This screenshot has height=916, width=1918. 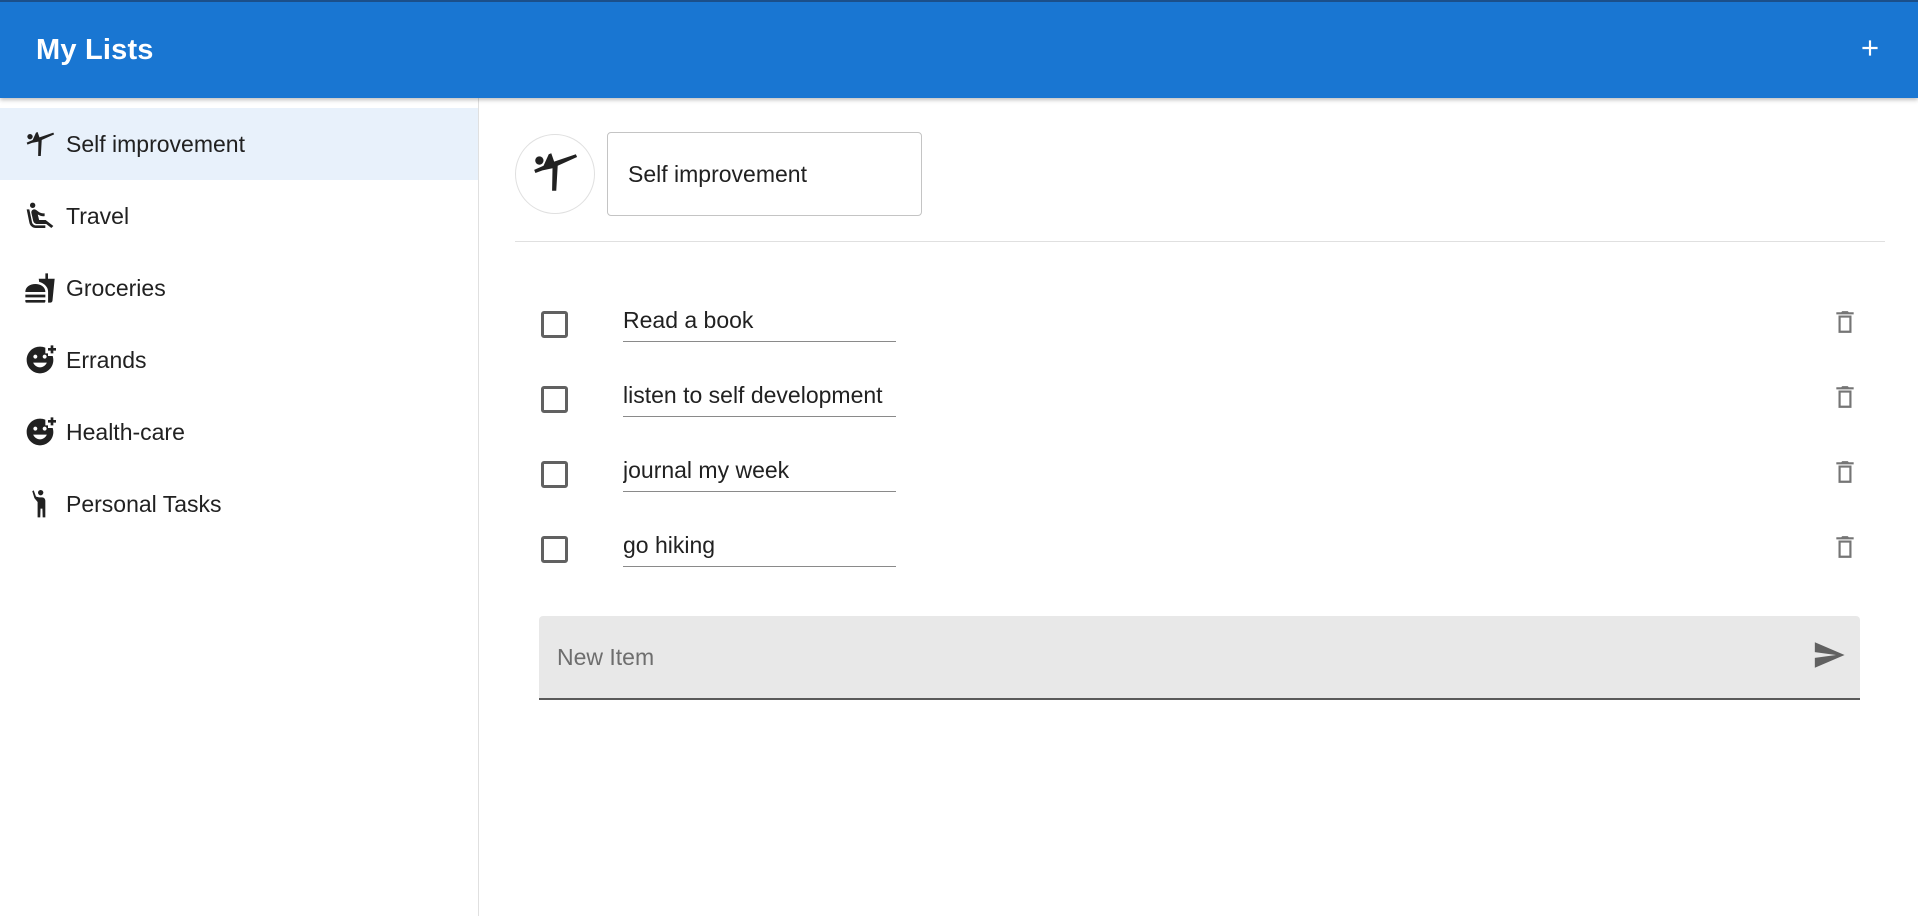 I want to click on new-item-field-container, so click(x=1199, y=658).